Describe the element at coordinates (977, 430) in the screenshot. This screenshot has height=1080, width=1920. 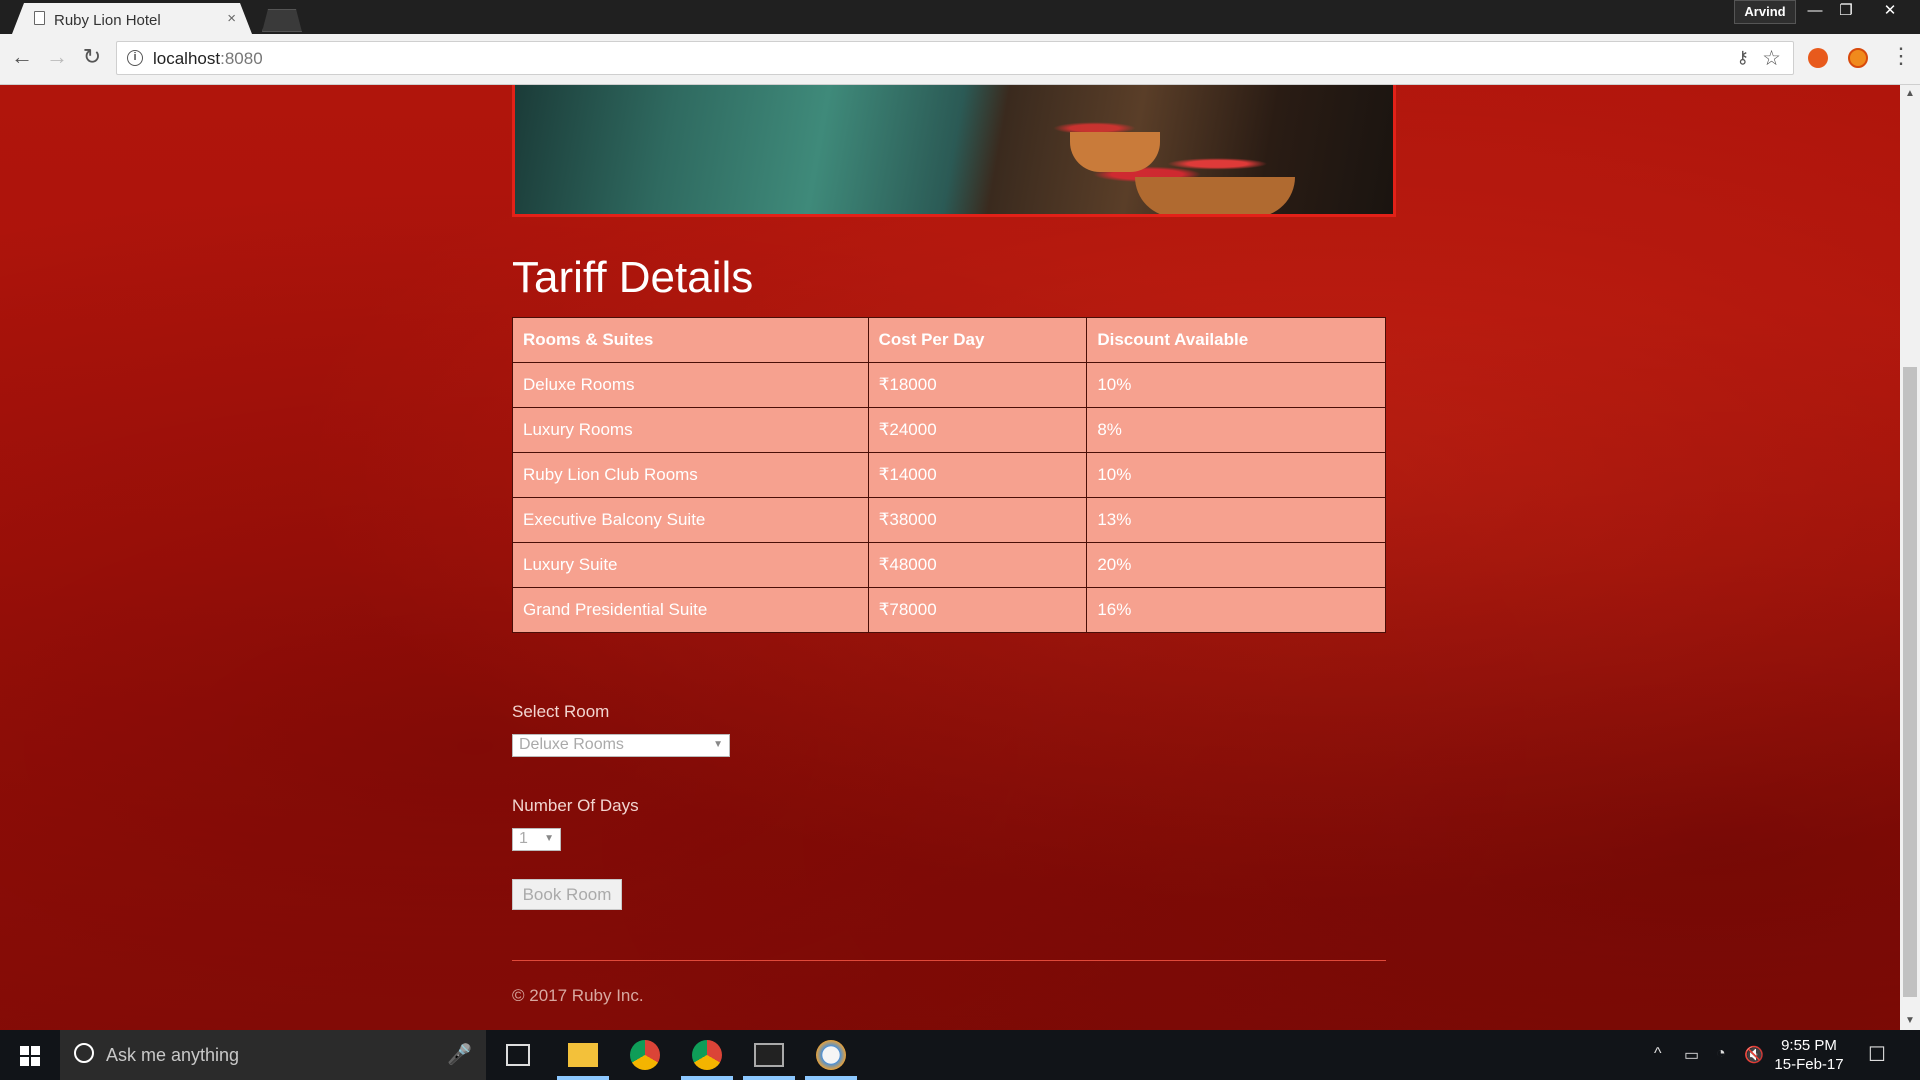
I see `cost-cell: ₹24000` at that location.